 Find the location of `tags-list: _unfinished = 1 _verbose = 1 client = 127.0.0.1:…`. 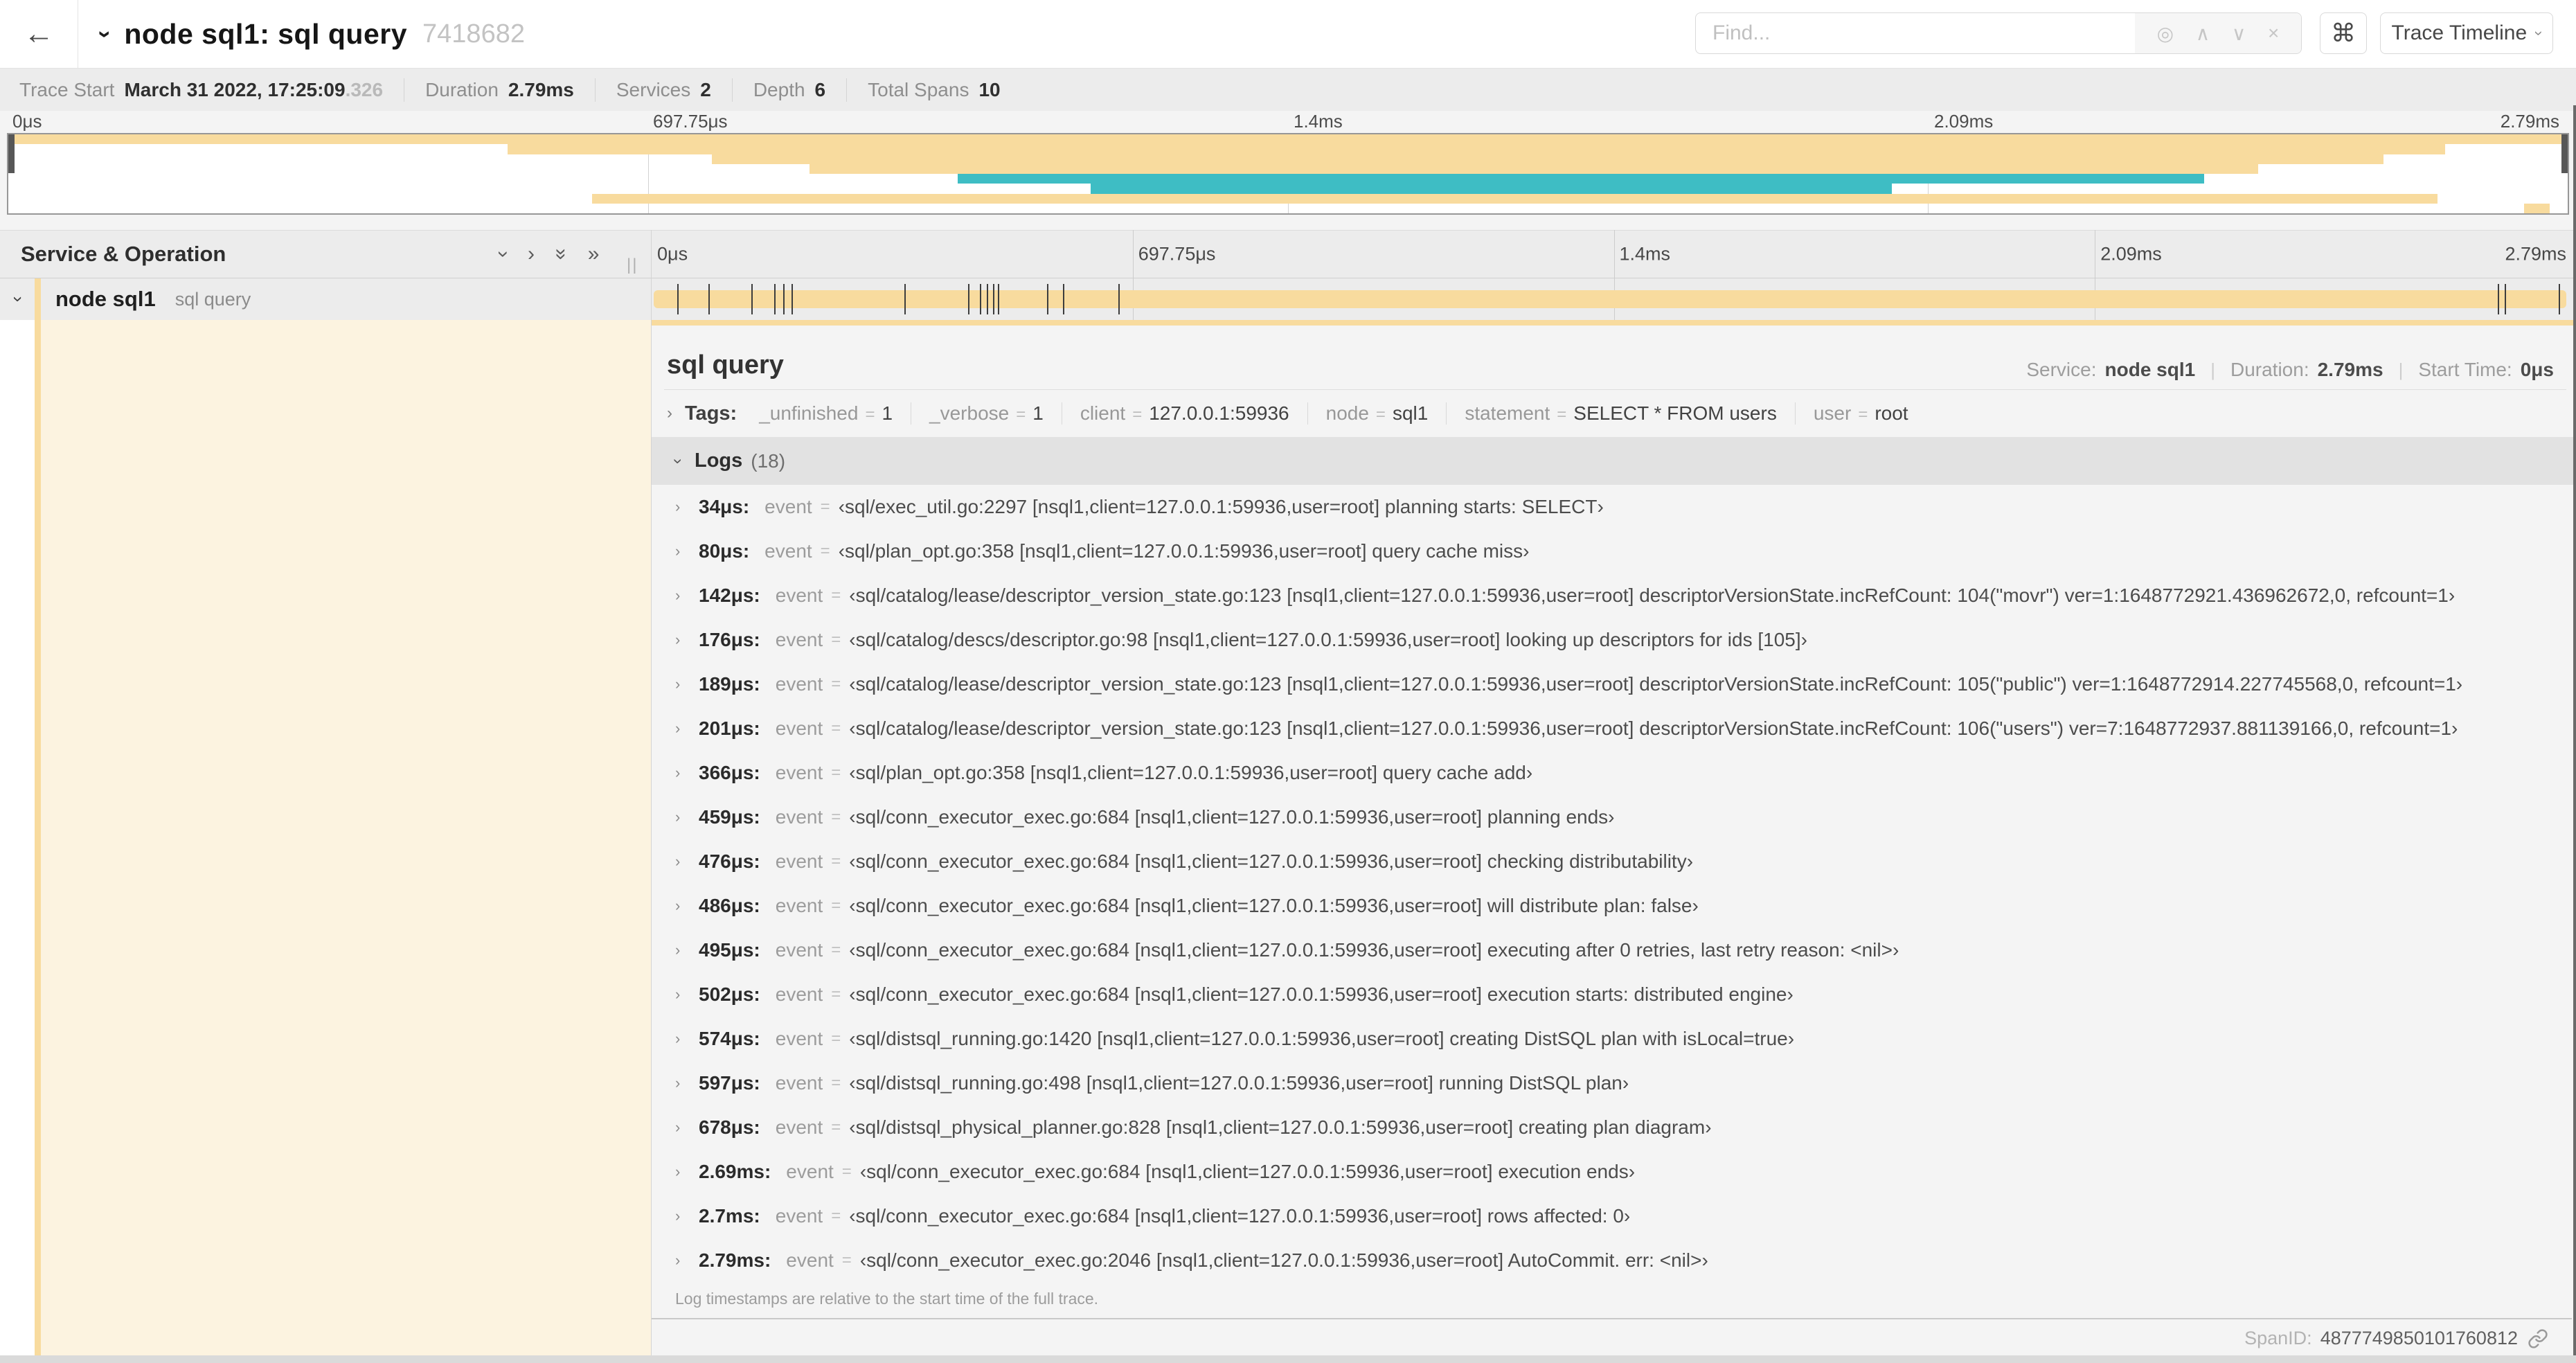

tags-list: _unfinished = 1 _verbose = 1 client = 127.0.0.1:… is located at coordinates (1333, 413).